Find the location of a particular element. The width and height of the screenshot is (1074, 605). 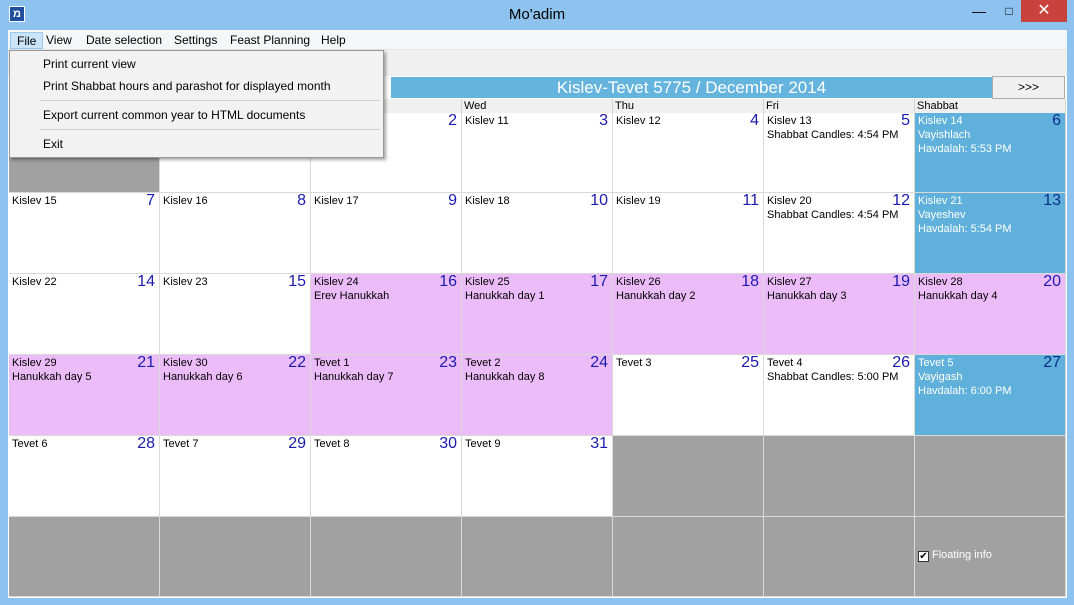

day-number: 29 is located at coordinates (297, 444).